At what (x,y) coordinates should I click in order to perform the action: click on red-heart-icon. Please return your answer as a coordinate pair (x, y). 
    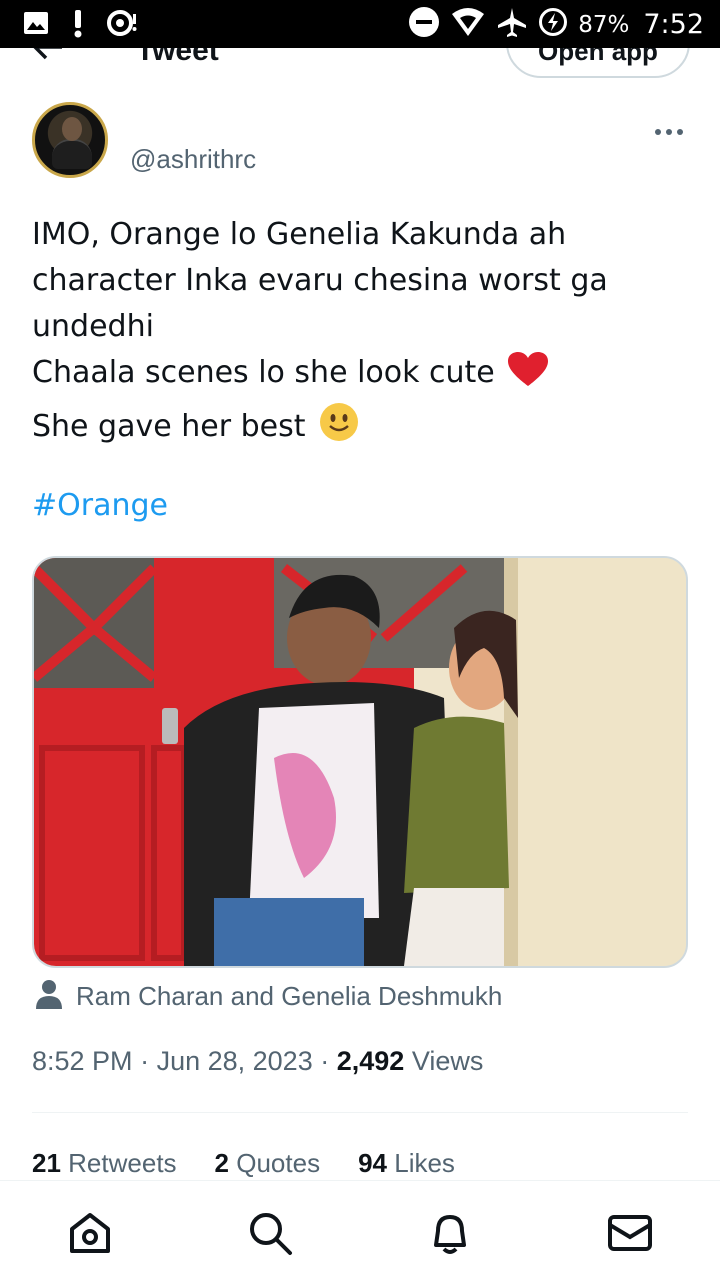
    Looking at the image, I should click on (528, 377).